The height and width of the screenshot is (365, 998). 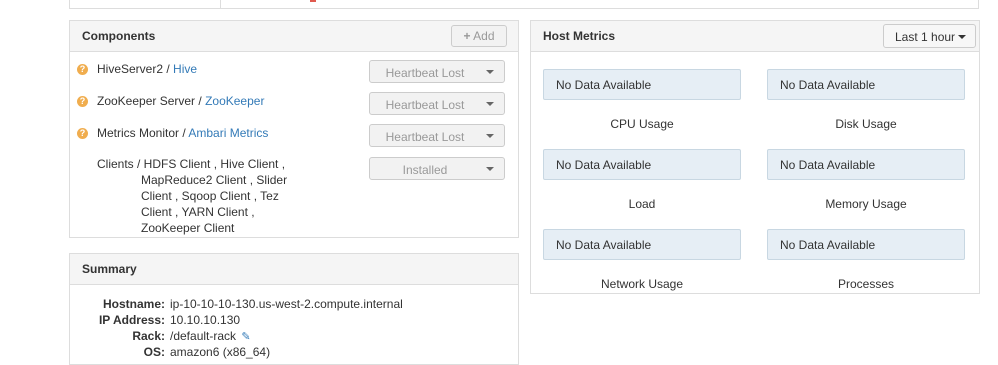 What do you see at coordinates (642, 204) in the screenshot?
I see `metric-label: Load` at bounding box center [642, 204].